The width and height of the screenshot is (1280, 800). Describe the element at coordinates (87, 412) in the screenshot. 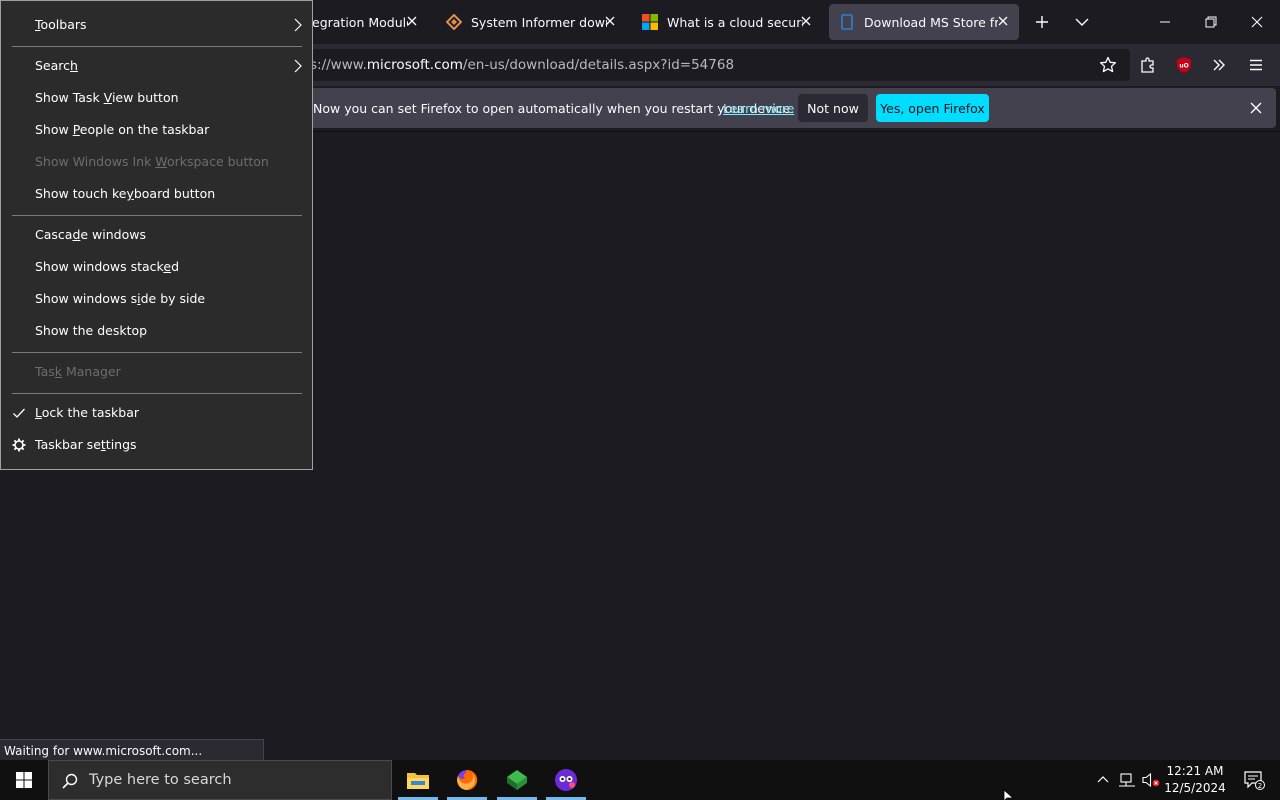

I see `menu-item-label: Lock the taskbar` at that location.